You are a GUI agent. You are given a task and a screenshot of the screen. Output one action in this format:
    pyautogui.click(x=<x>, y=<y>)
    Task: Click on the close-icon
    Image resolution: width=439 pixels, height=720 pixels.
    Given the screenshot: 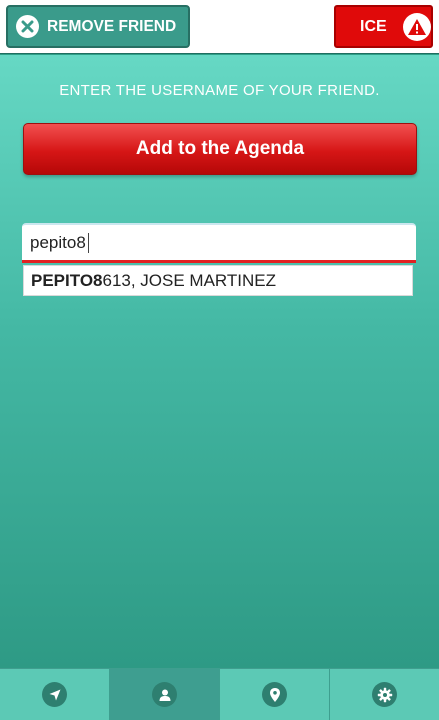 What is the action you would take?
    pyautogui.click(x=27, y=26)
    